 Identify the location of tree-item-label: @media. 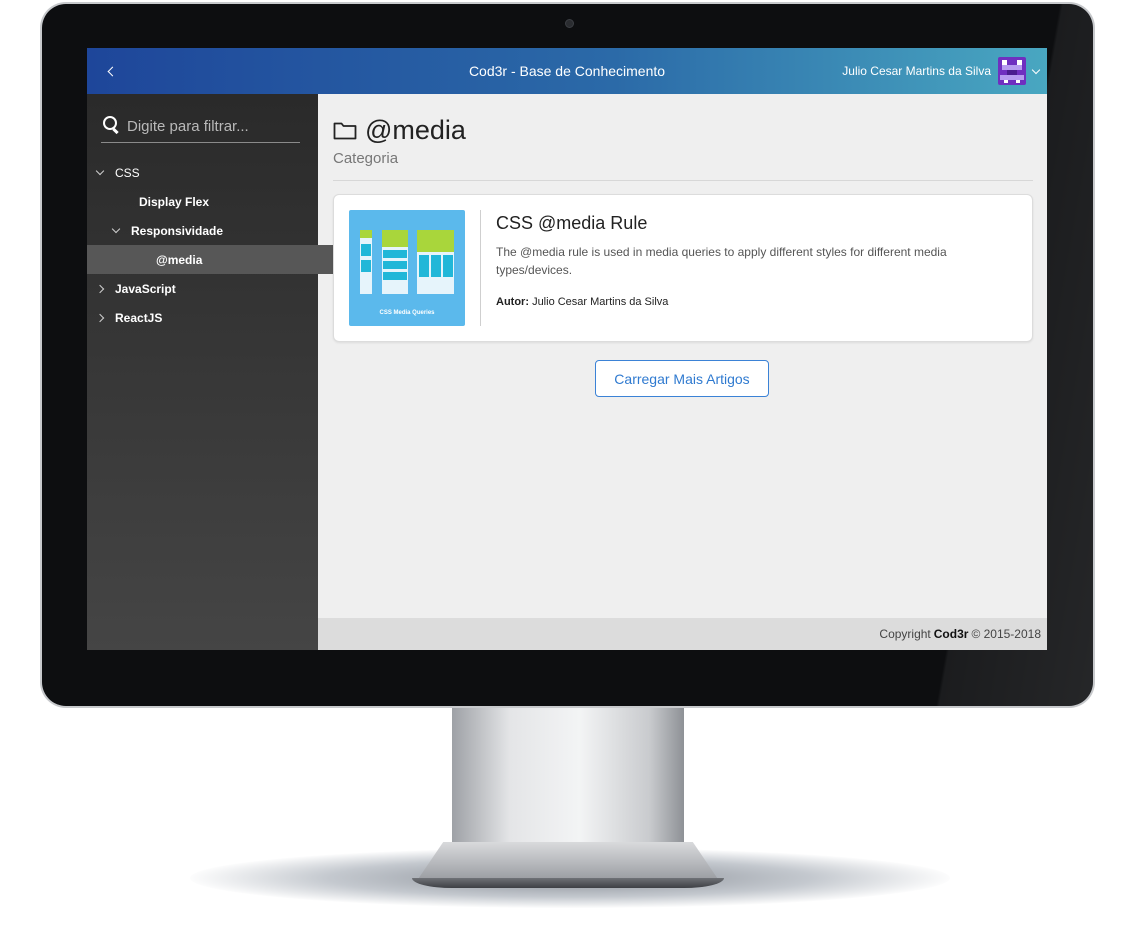
(179, 259).